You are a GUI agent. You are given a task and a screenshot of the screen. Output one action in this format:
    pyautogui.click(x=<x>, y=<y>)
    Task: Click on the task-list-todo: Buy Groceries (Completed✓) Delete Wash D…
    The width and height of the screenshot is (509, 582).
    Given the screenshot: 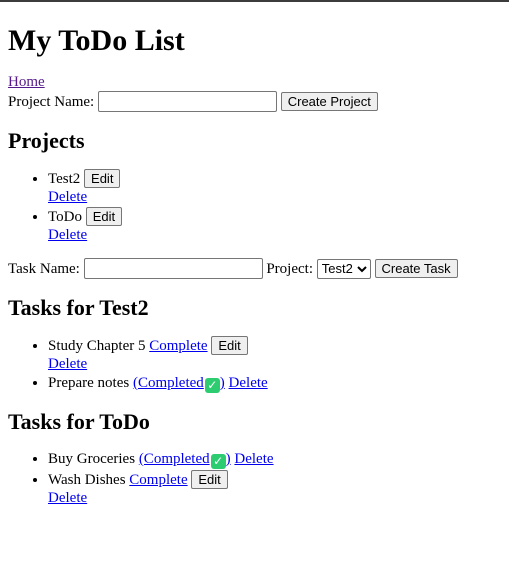 What is the action you would take?
    pyautogui.click(x=254, y=478)
    